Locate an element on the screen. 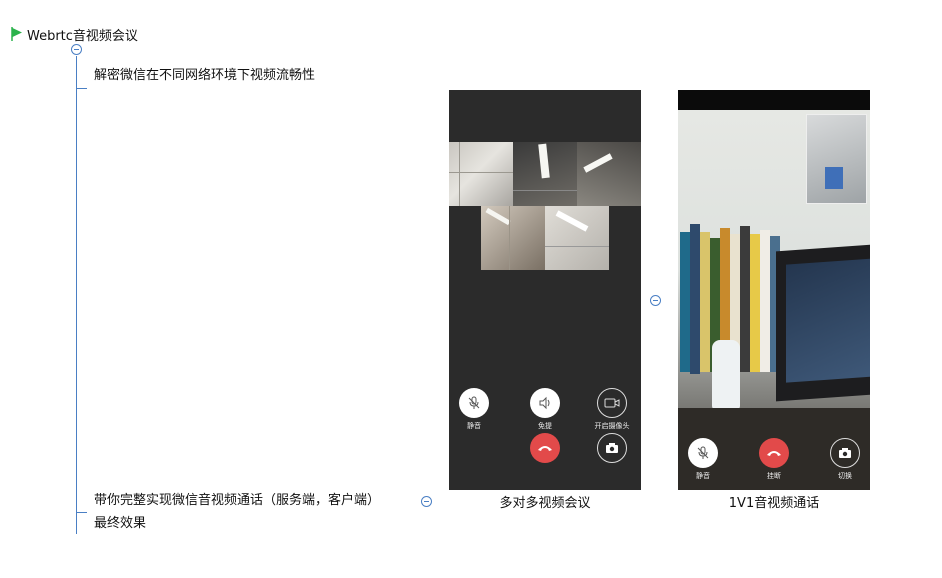  switch-label: 切换 is located at coordinates (845, 476).